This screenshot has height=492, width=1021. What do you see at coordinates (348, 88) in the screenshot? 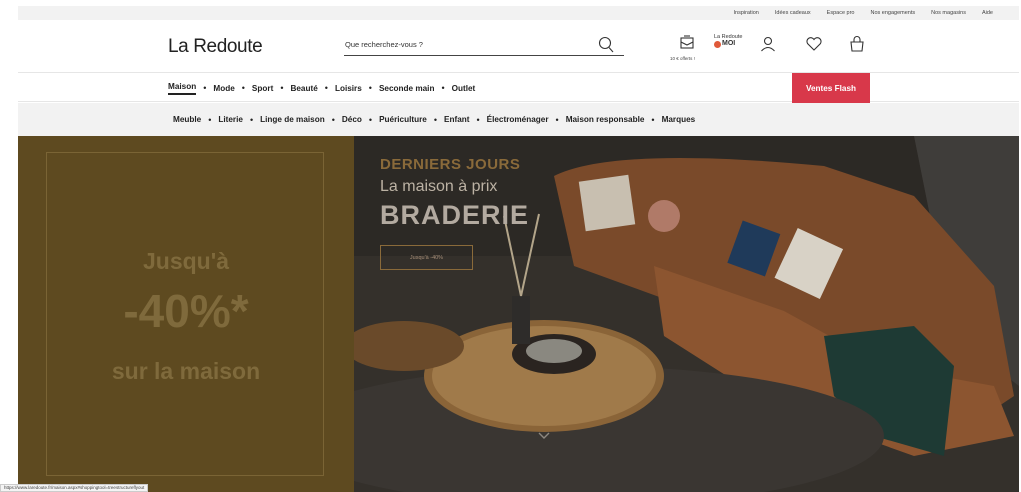
I see `nav-loisirs: Loisirs` at bounding box center [348, 88].